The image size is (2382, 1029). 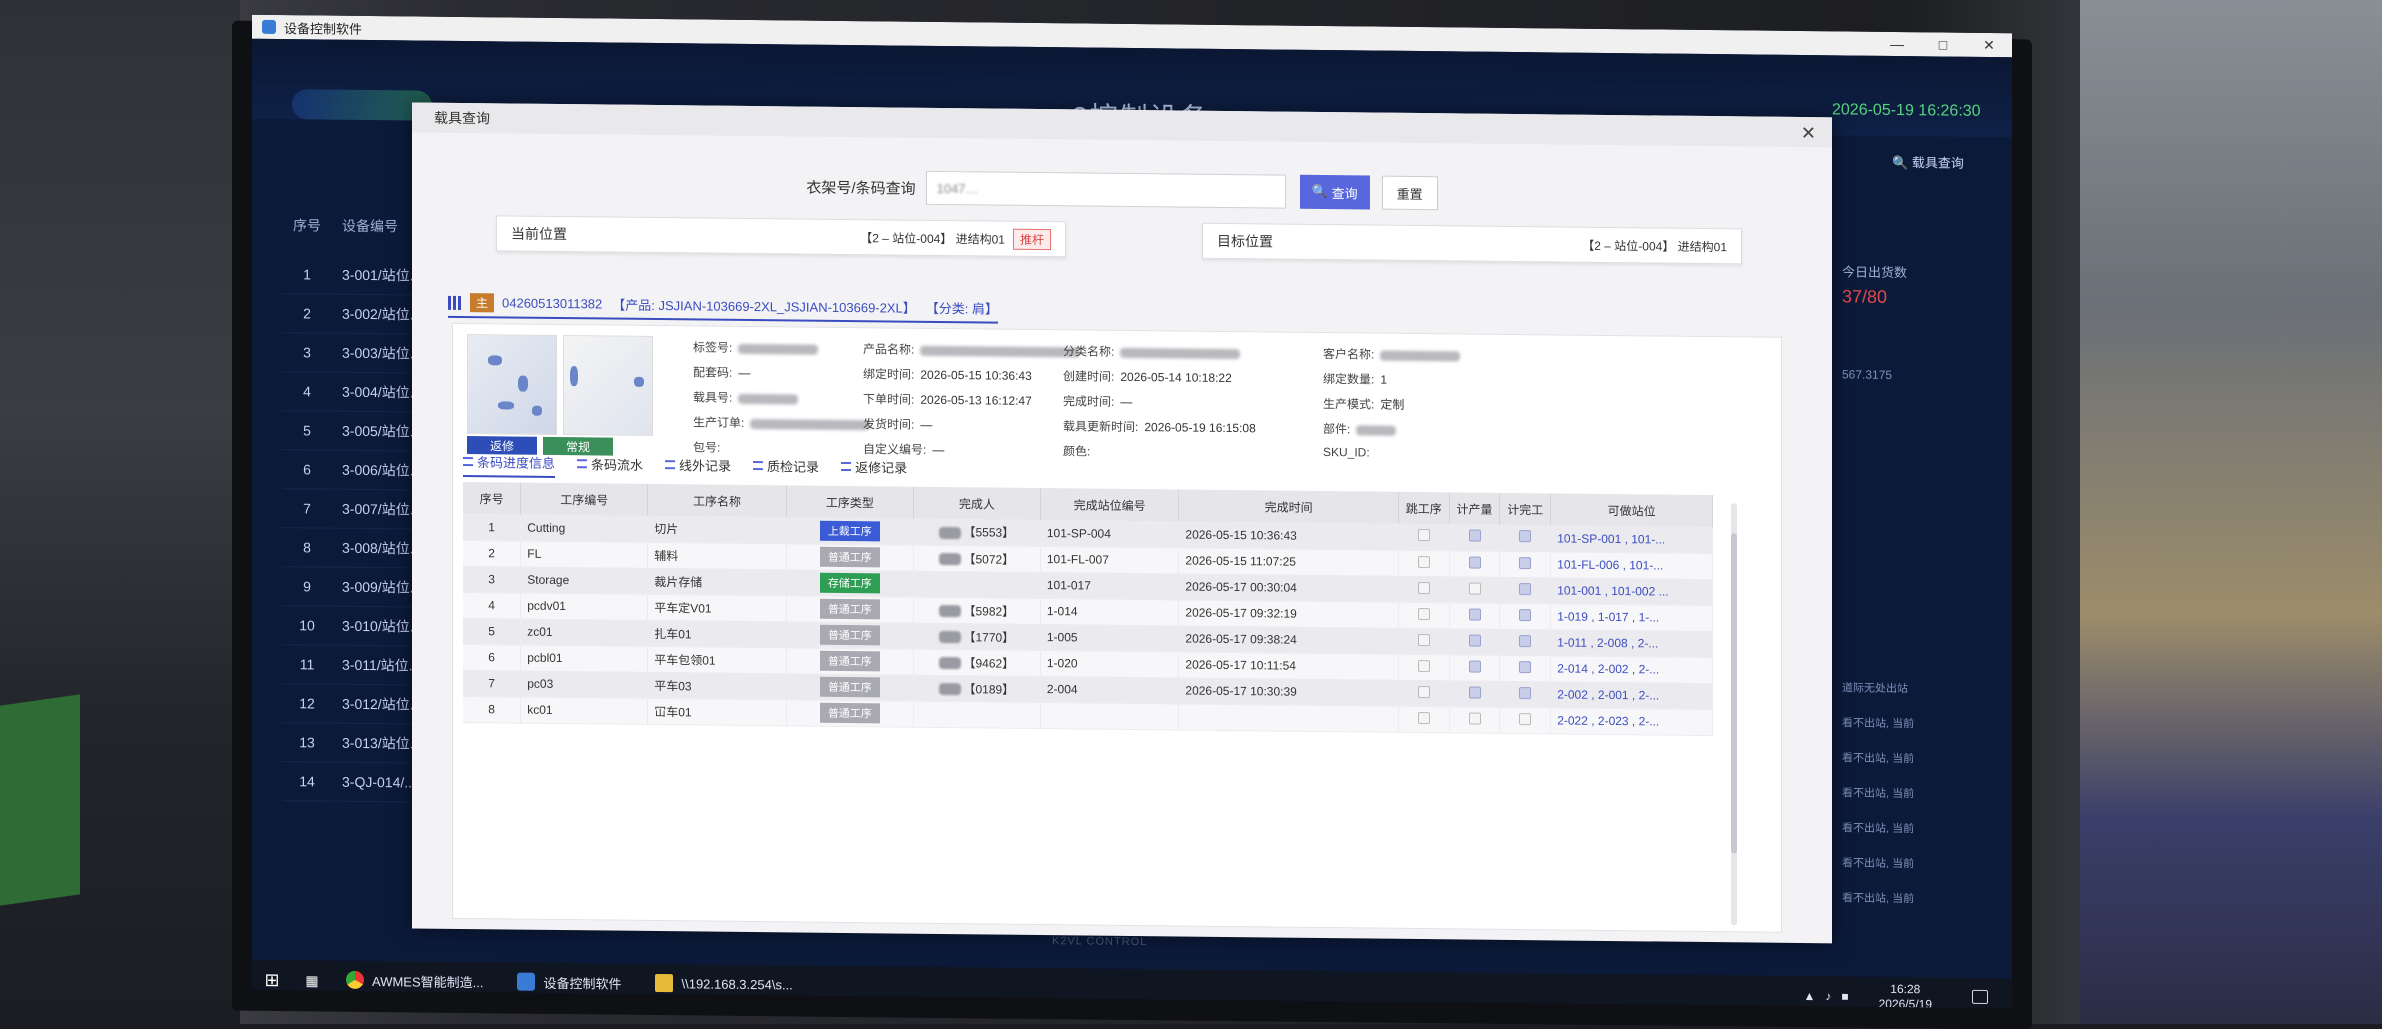 What do you see at coordinates (947, 374) in the screenshot?
I see `field-bind-time: 绑定时间: 2026-05-15 10:36:43` at bounding box center [947, 374].